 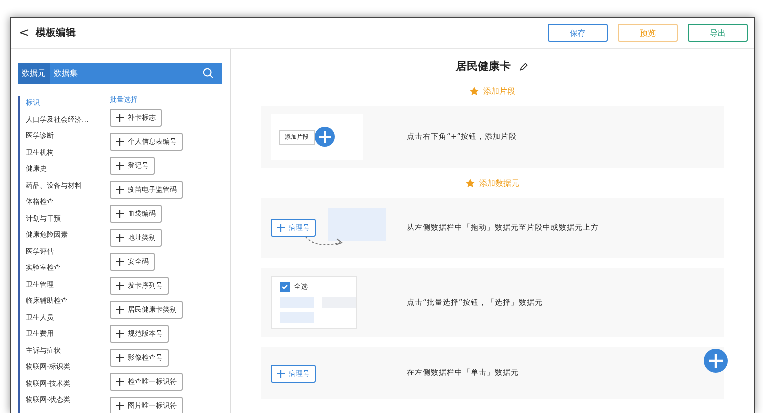 What do you see at coordinates (325, 137) in the screenshot?
I see `plus-circle-icon` at bounding box center [325, 137].